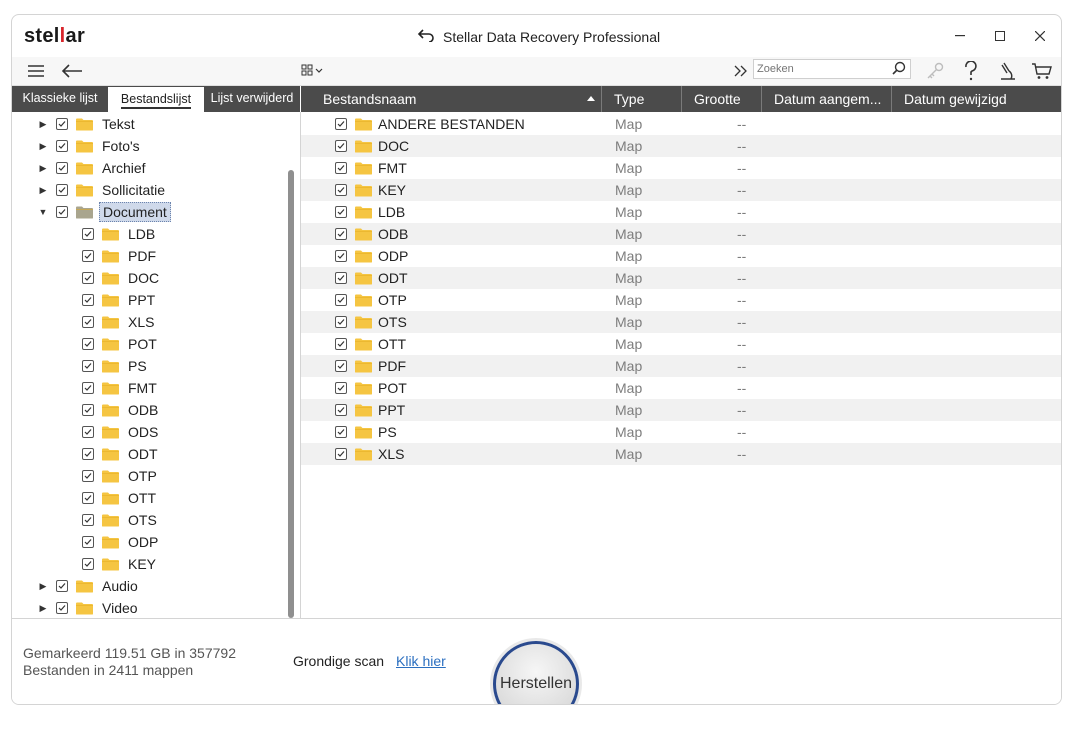  I want to click on column-type: Type, so click(642, 99).